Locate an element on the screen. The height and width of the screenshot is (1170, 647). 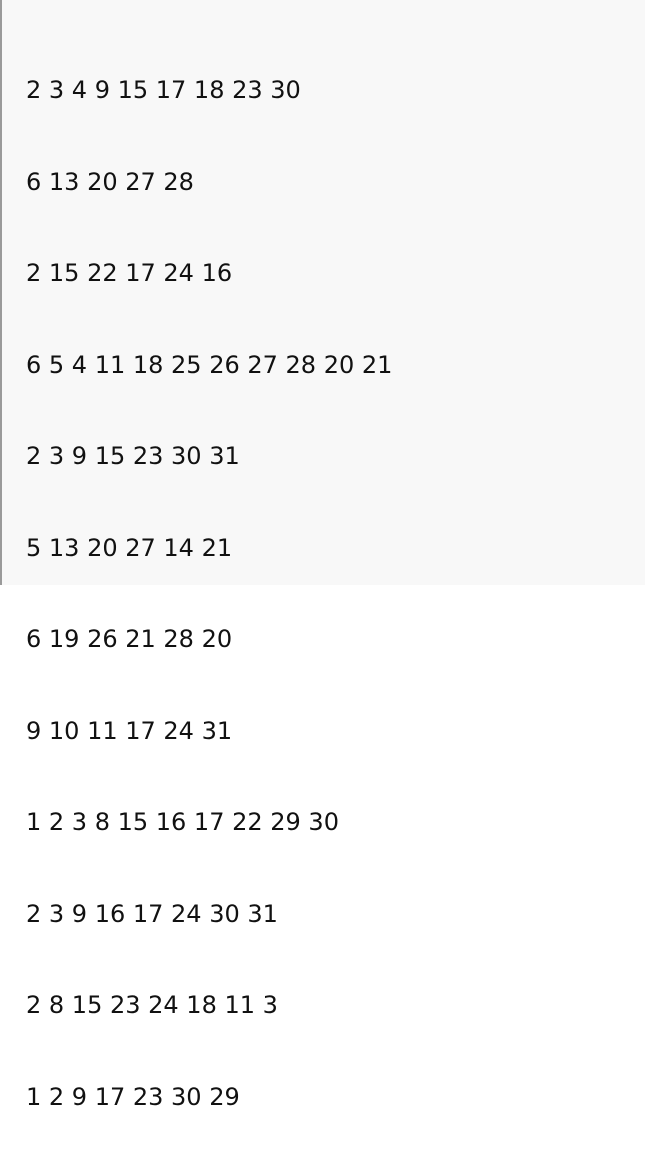
output-line: 2 3 9 16 17 24 30 31 is located at coordinates (152, 913).